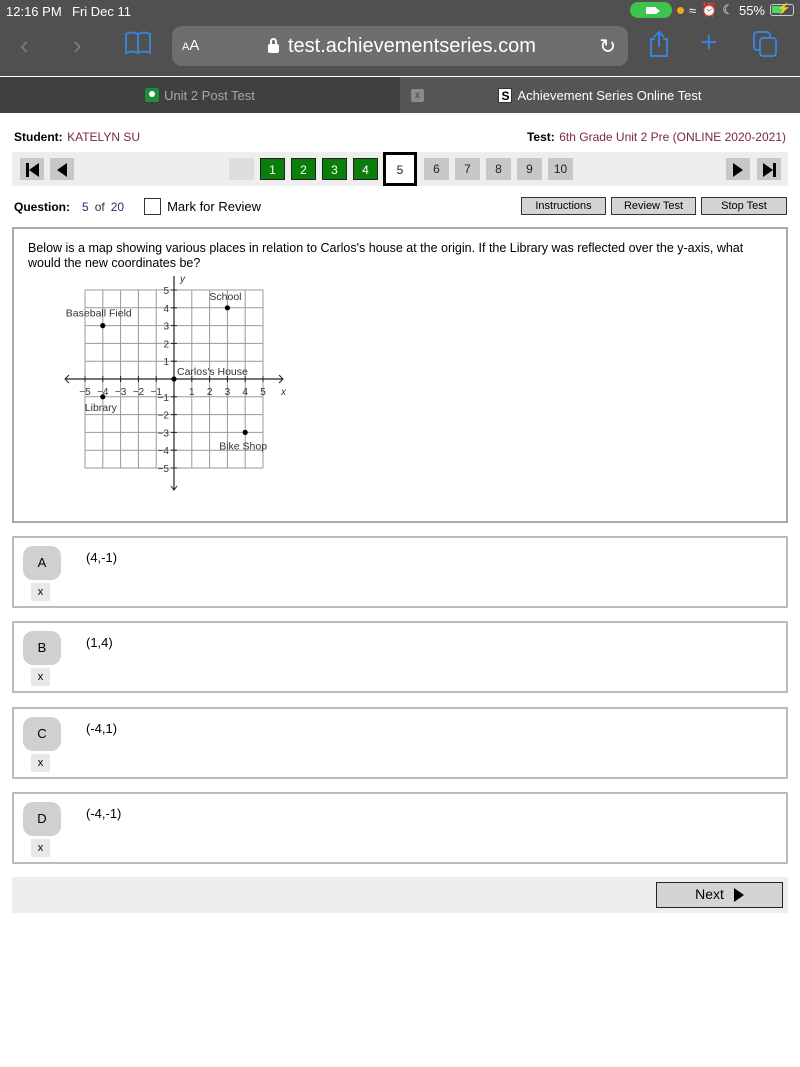 Image resolution: width=800 pixels, height=1067 pixels. What do you see at coordinates (609, 95) in the screenshot?
I see `tab-label: Achievement Series Online Test` at bounding box center [609, 95].